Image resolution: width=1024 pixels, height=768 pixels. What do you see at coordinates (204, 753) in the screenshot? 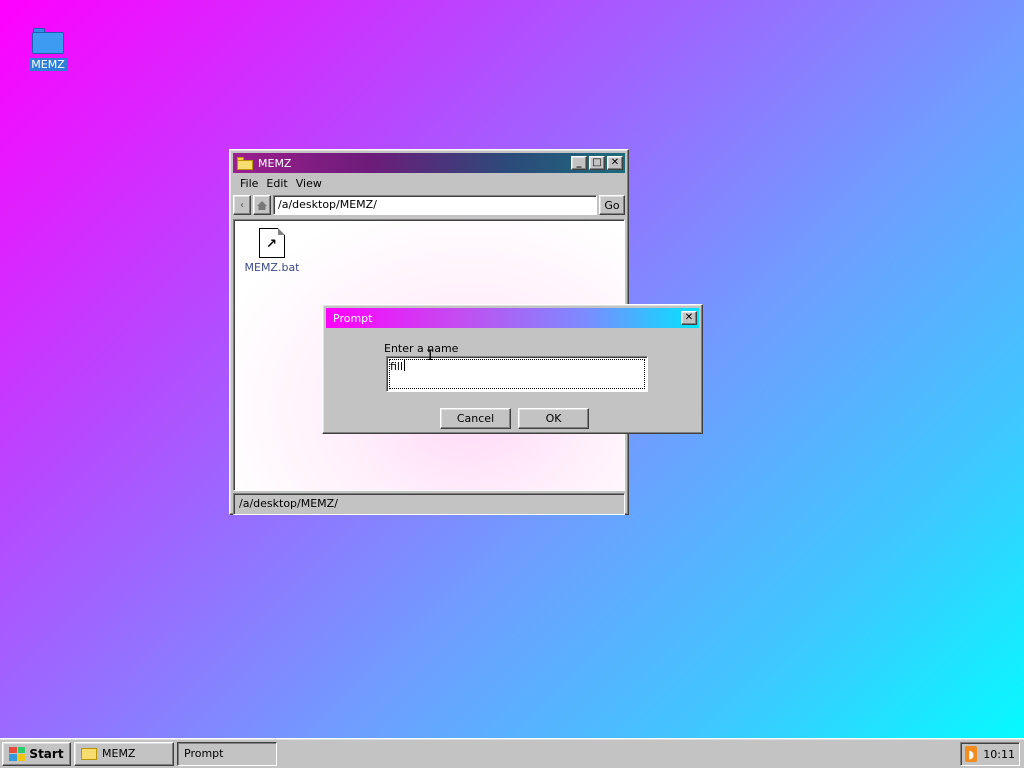
I see `task-label: Prompt` at bounding box center [204, 753].